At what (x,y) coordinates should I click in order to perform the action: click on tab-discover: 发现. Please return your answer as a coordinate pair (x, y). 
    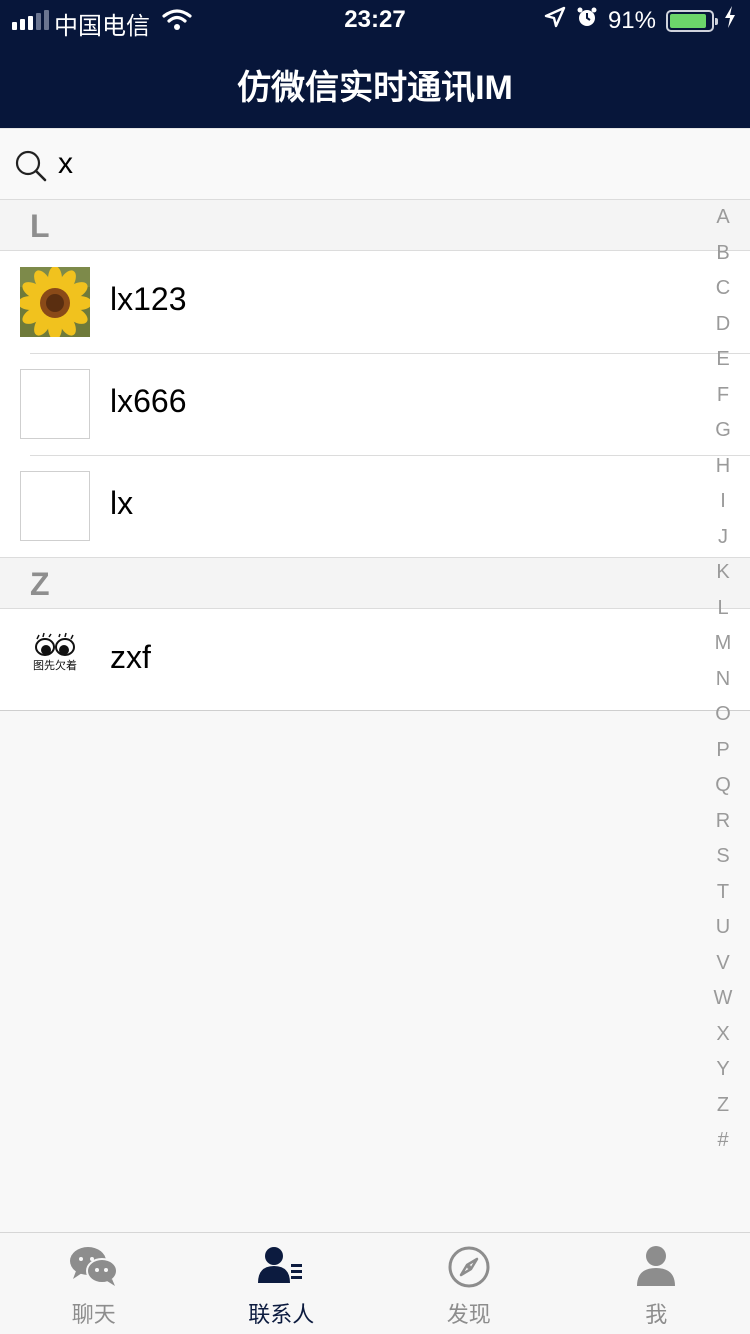
    Looking at the image, I should click on (469, 1283).